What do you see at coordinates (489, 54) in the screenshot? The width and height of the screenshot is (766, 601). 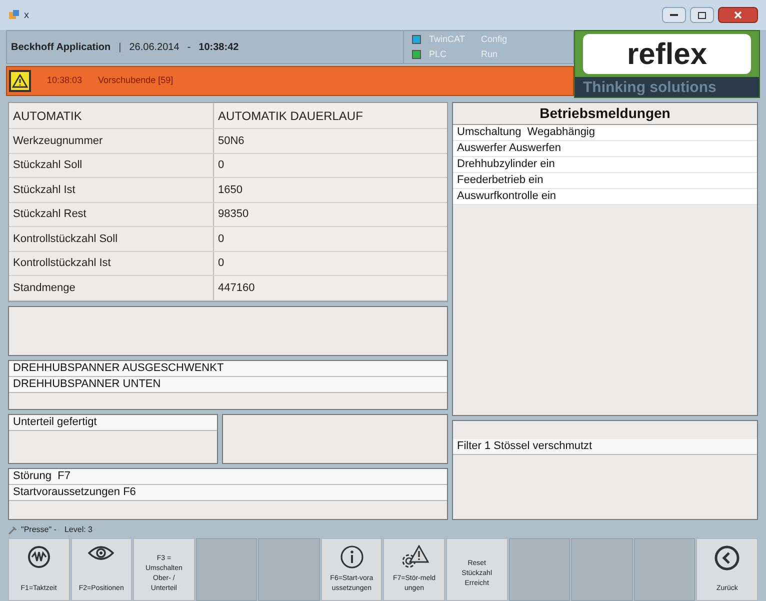 I see `indicator-state: Run` at bounding box center [489, 54].